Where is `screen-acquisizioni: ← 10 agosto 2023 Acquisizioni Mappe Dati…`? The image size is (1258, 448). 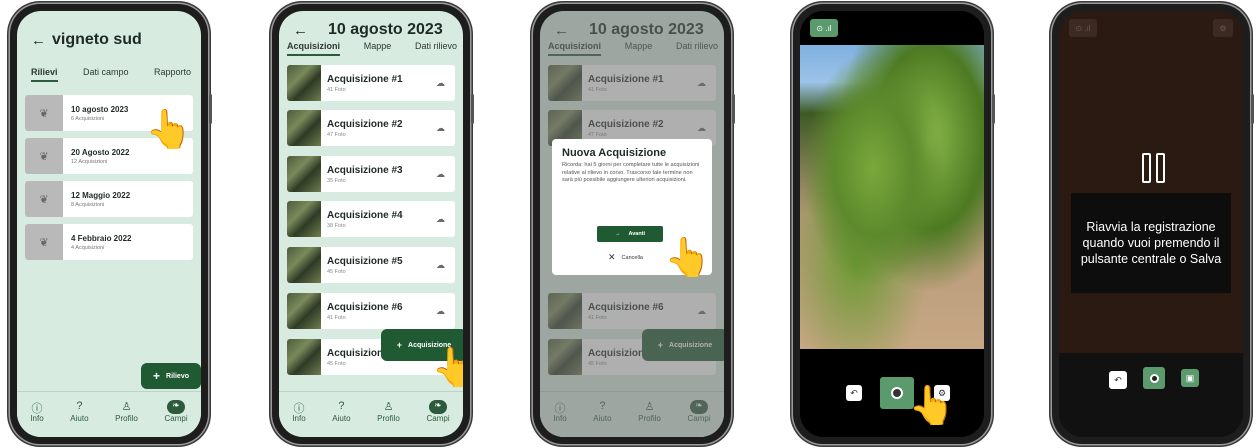 screen-acquisizioni: ← 10 agosto 2023 Acquisizioni Mappe Dati… is located at coordinates (371, 224).